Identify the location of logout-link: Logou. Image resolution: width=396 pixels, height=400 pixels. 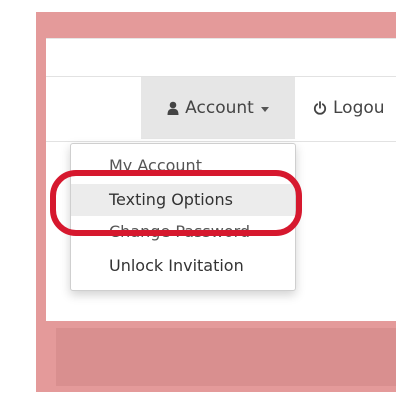
(354, 108).